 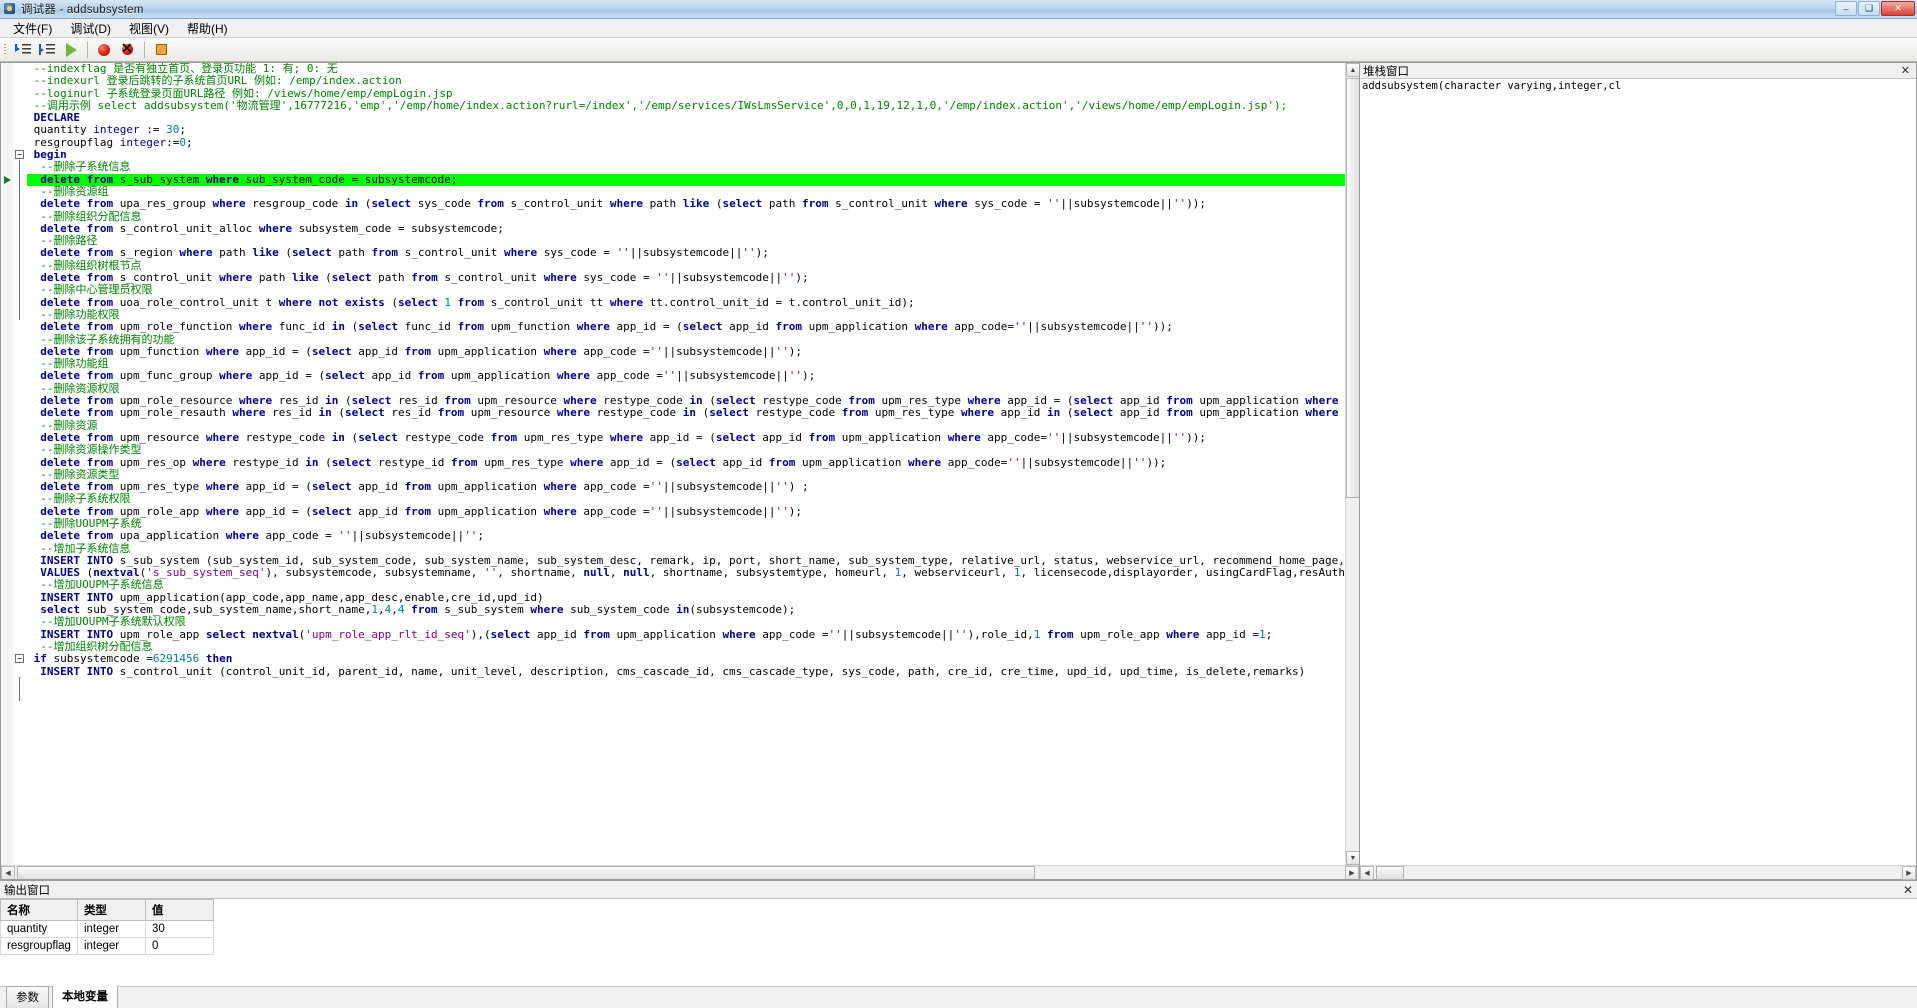 What do you see at coordinates (27, 890) in the screenshot?
I see `output-window-title: 输出窗口` at bounding box center [27, 890].